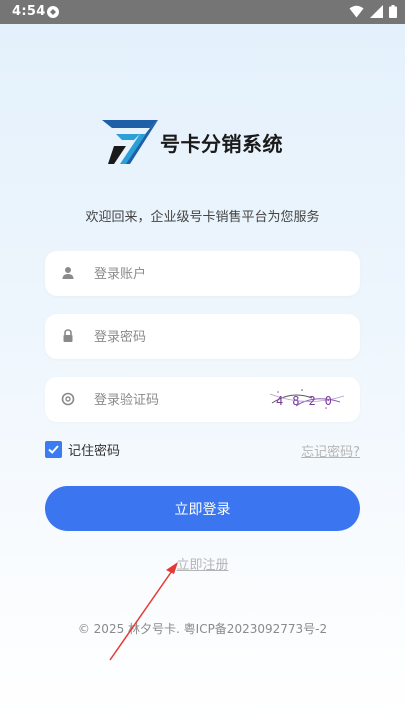  I want to click on remember-label: 记住密码, so click(94, 451).